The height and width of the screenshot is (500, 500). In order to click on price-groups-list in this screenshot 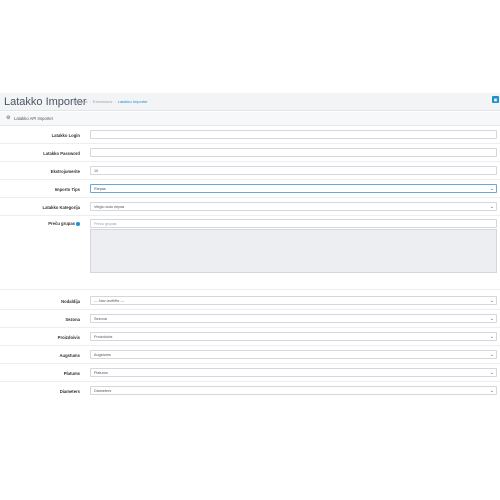, I will do `click(293, 251)`.